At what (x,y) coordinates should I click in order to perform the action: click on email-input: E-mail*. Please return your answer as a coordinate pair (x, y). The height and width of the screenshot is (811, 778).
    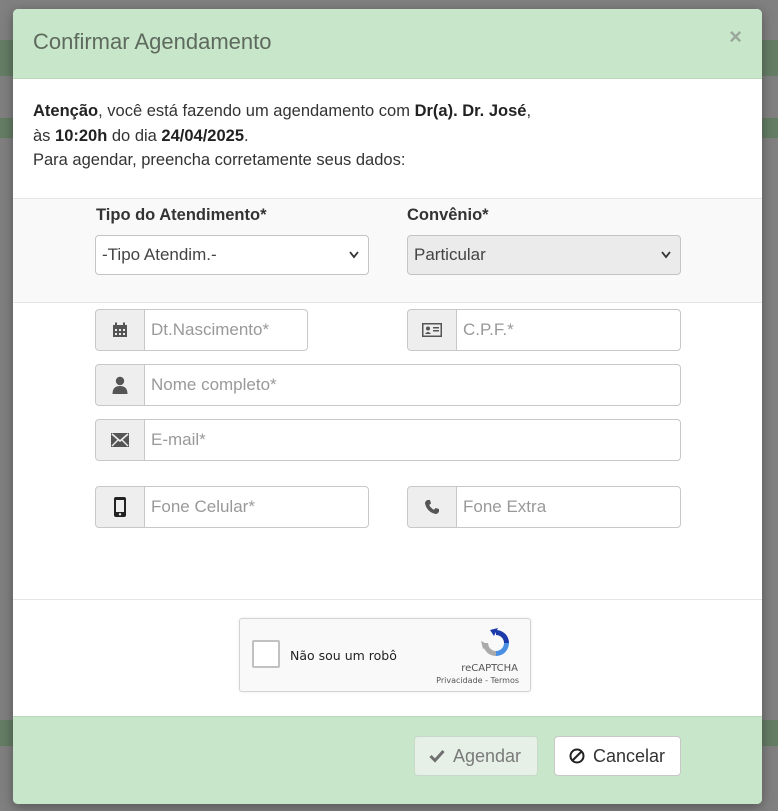
    Looking at the image, I should click on (413, 440).